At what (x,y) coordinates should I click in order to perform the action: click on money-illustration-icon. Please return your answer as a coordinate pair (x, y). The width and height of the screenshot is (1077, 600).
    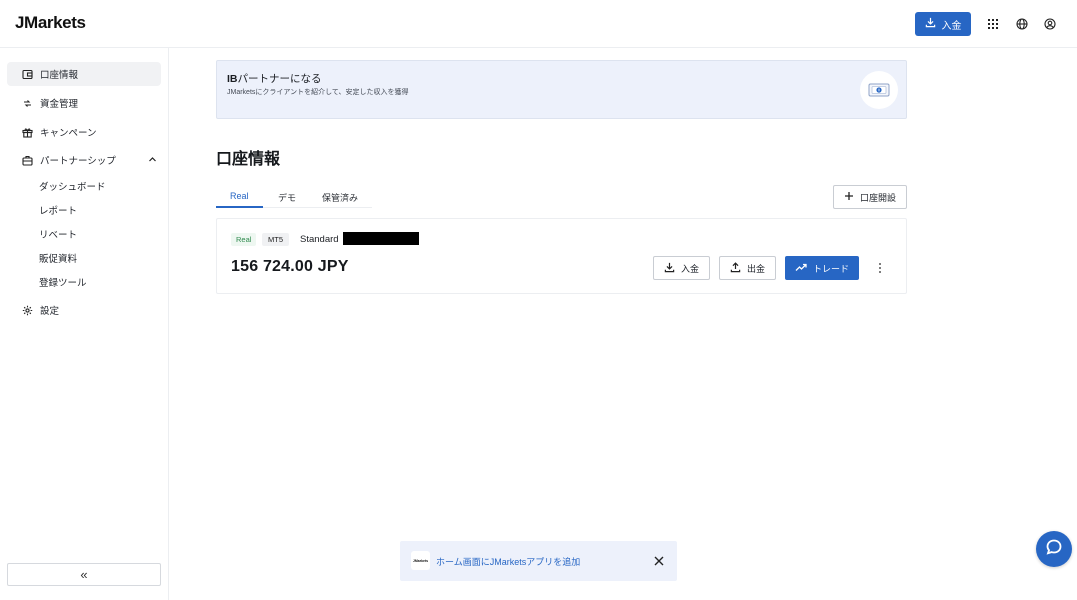
    Looking at the image, I should click on (879, 90).